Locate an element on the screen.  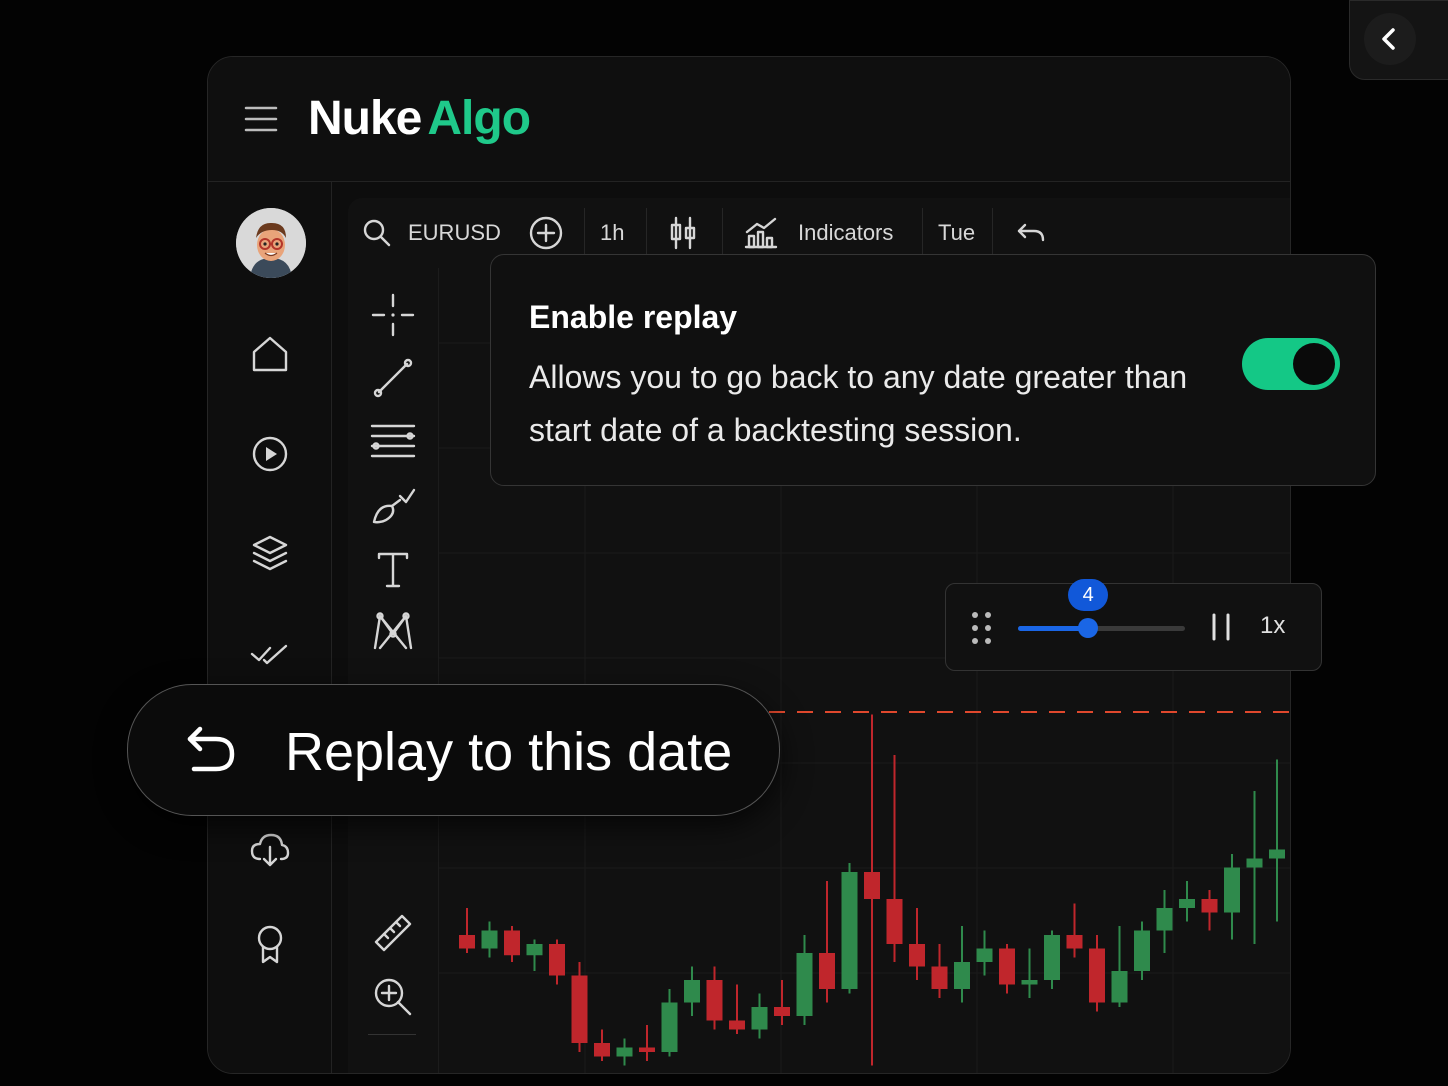
replay-title: Enable replay is located at coordinates (633, 317).